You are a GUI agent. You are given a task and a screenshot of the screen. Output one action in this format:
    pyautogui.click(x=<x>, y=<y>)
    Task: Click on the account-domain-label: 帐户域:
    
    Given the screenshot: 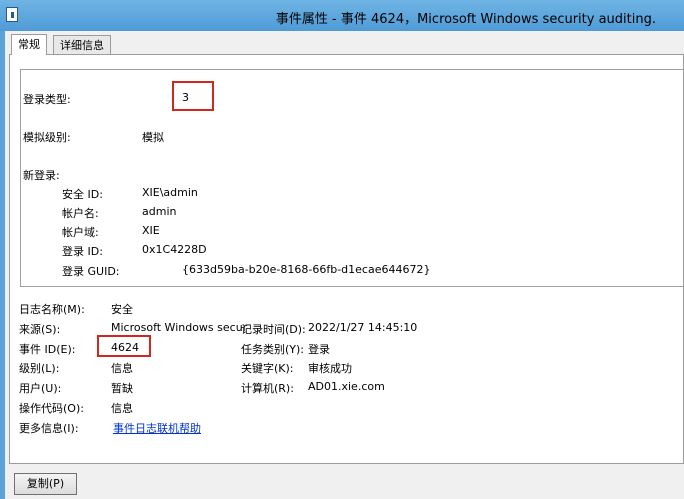 What is the action you would take?
    pyautogui.click(x=80, y=232)
    